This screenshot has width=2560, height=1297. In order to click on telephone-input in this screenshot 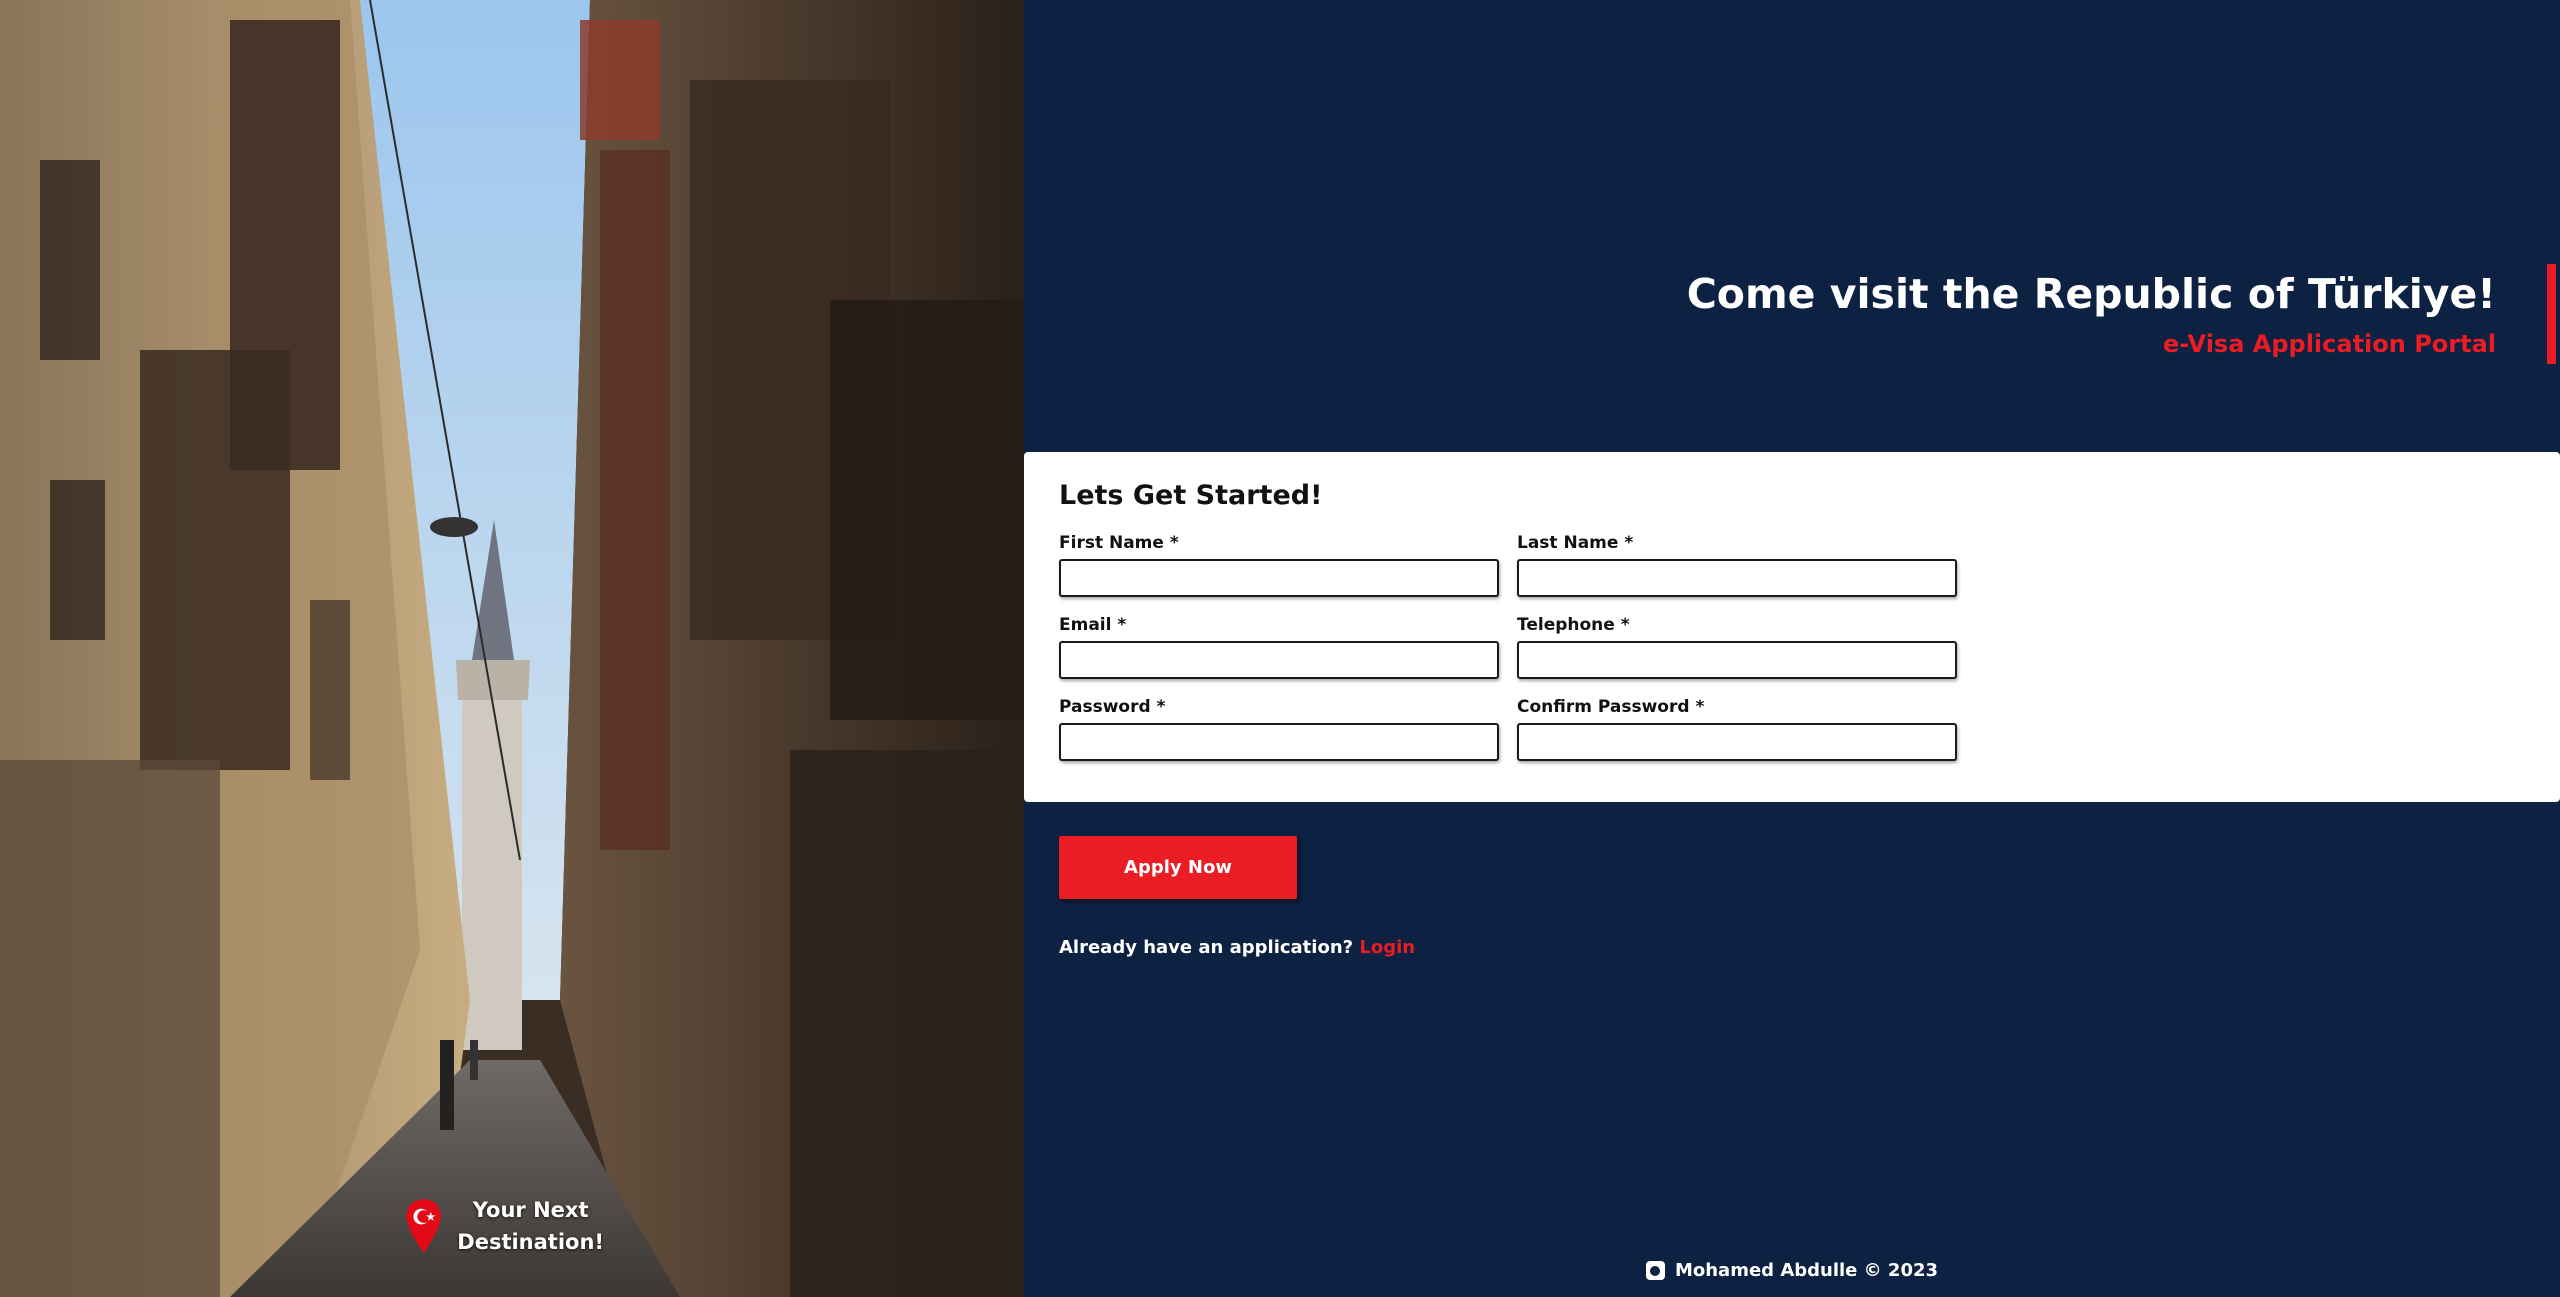, I will do `click(1737, 660)`.